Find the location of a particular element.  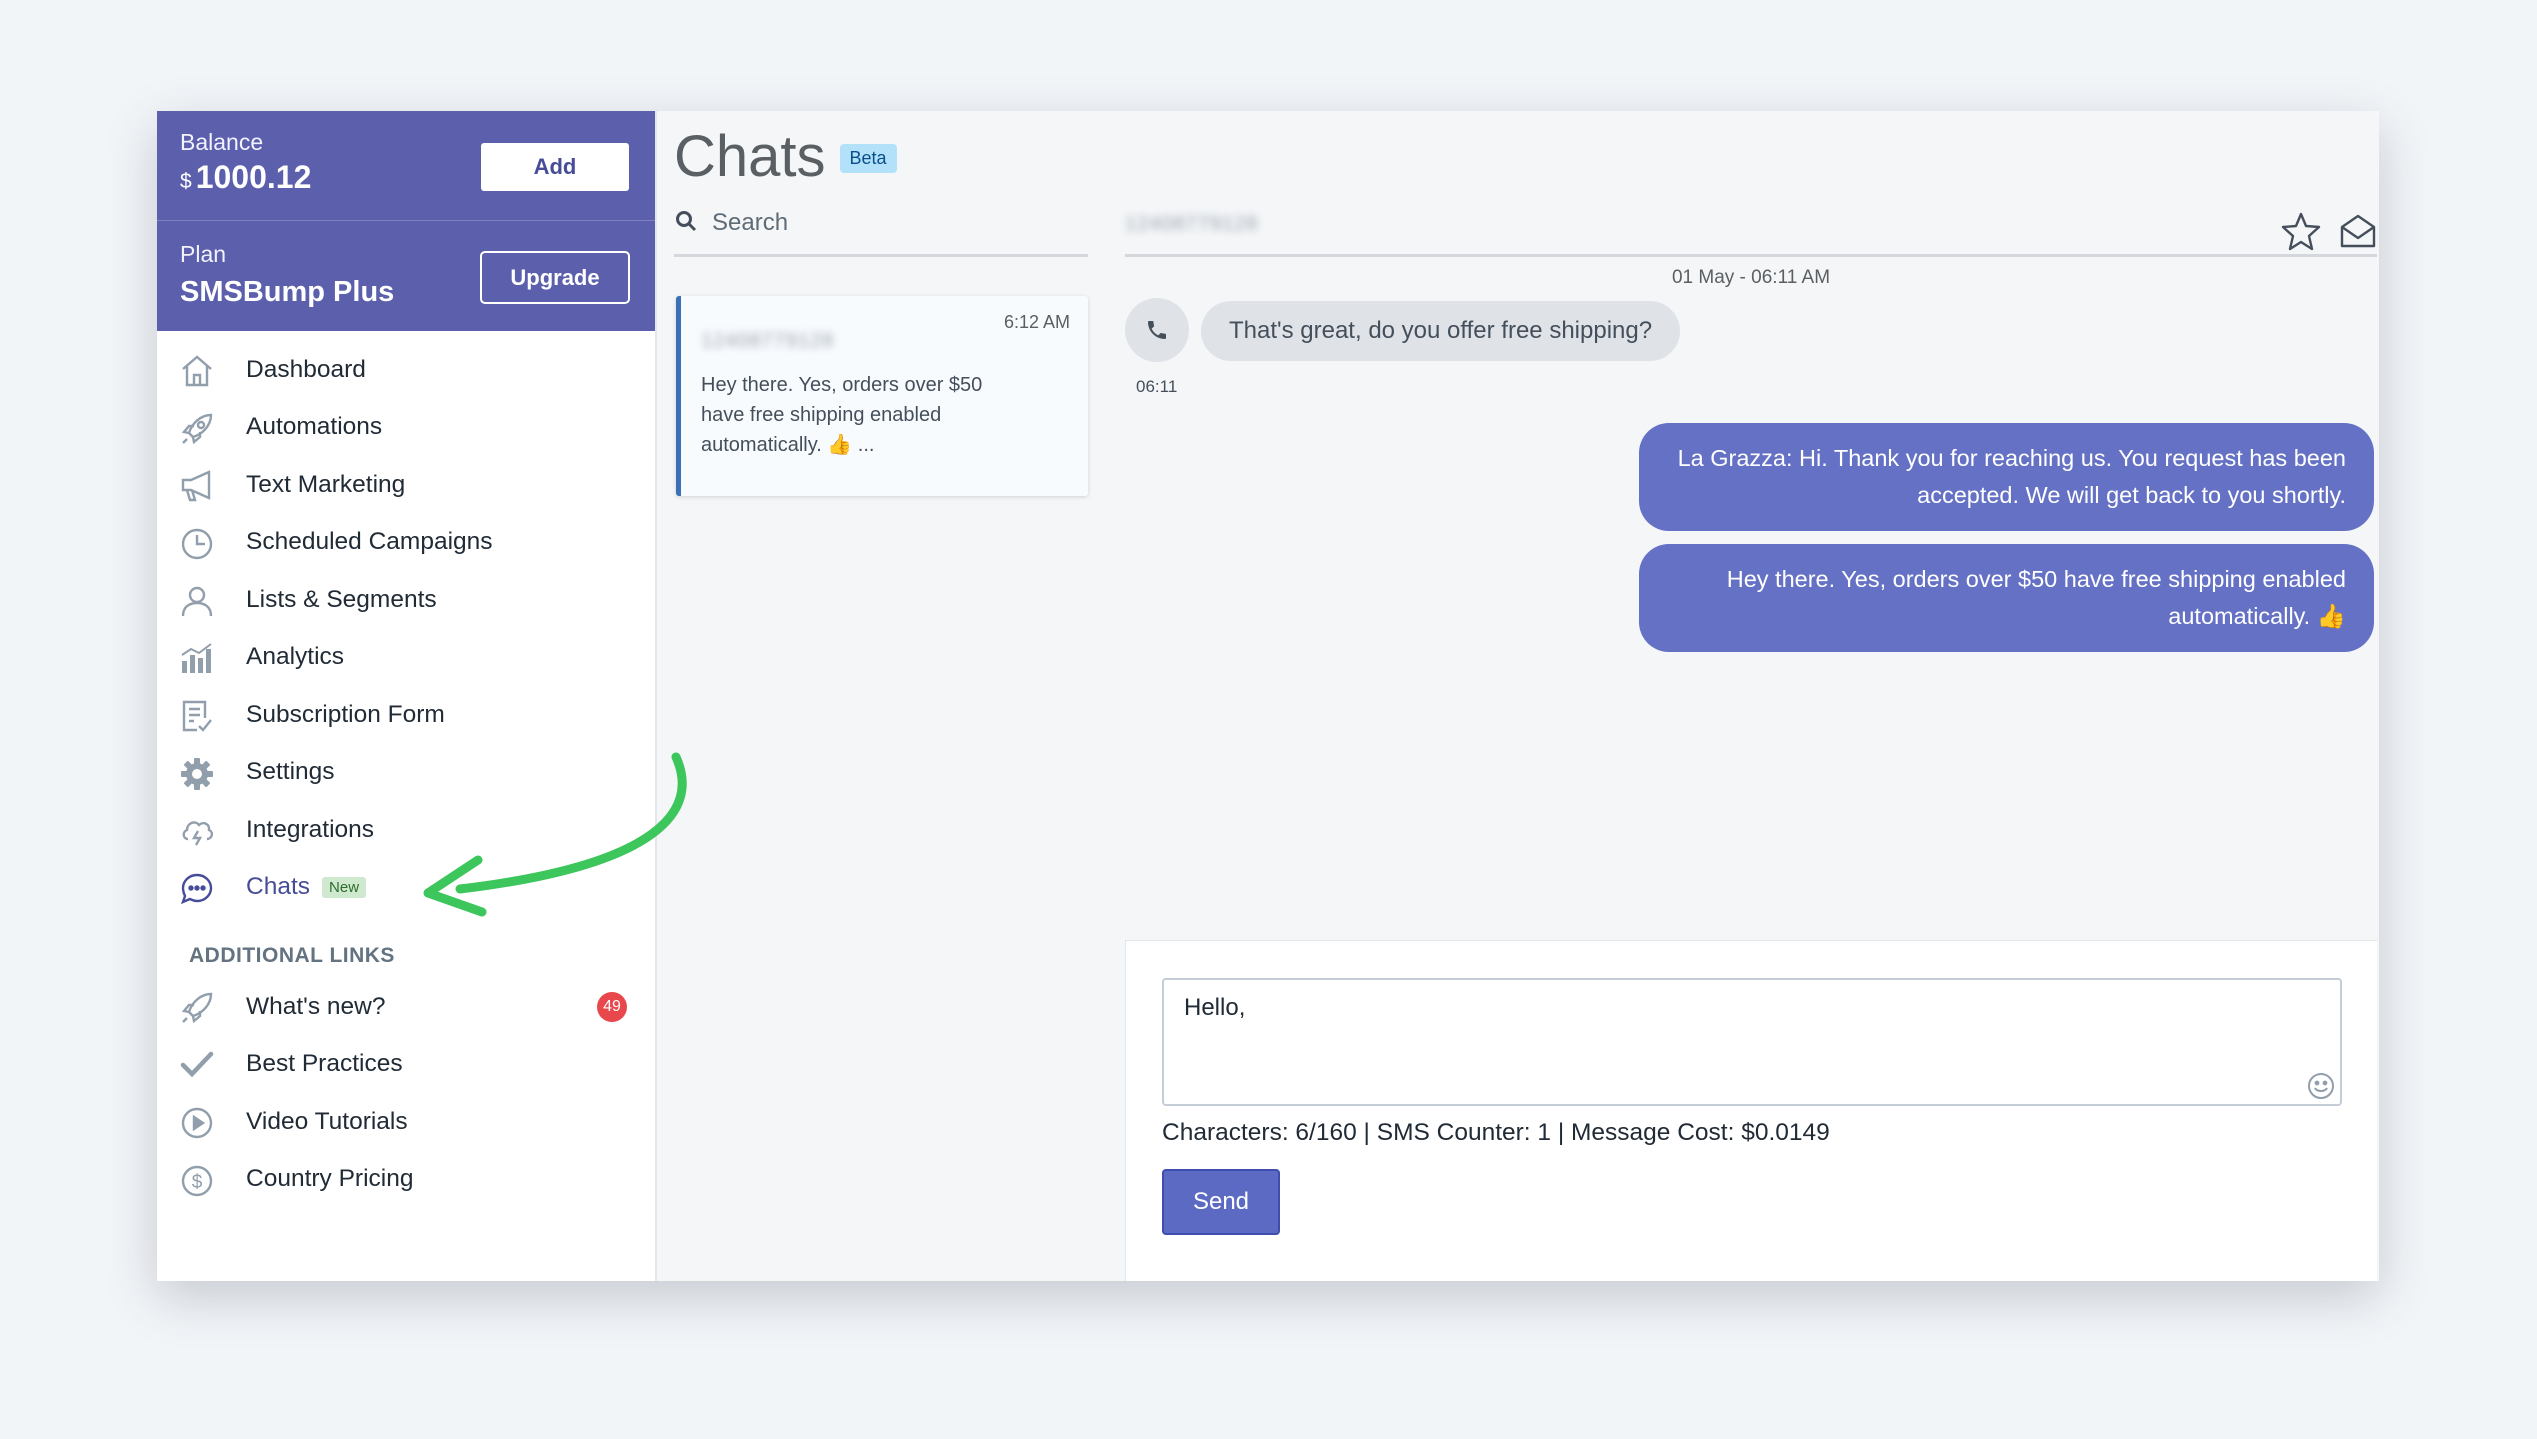

conversation-search is located at coordinates (881, 226).